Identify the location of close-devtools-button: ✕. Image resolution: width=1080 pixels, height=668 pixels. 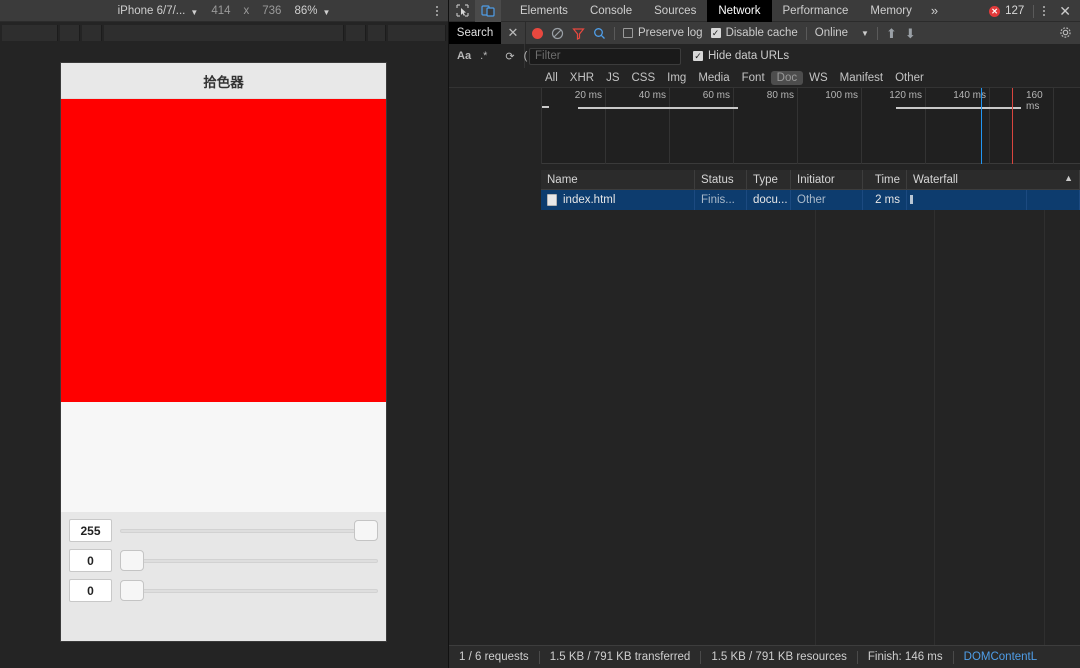
(1065, 11).